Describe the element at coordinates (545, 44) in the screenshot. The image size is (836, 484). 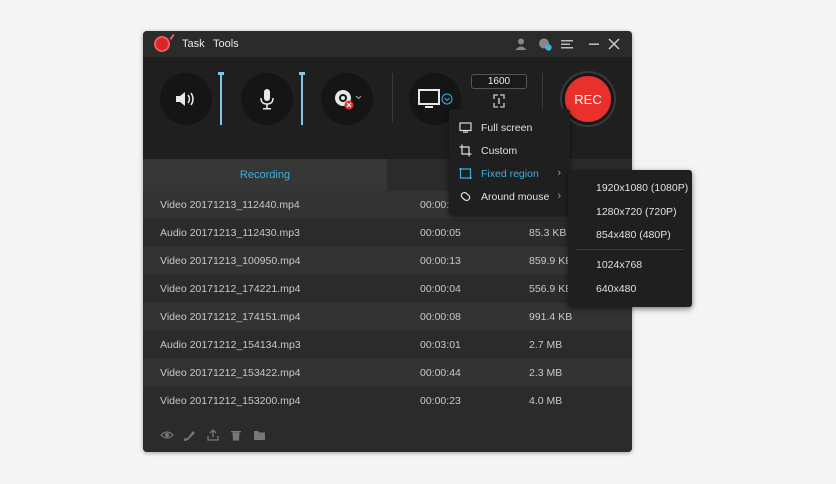
I see `message-icon` at that location.